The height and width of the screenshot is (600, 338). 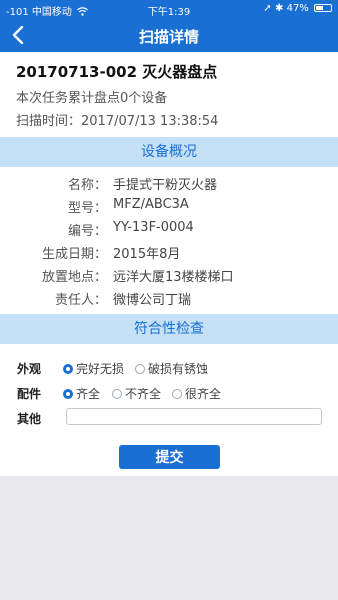 What do you see at coordinates (100, 369) in the screenshot?
I see `radio-label: 完好无损` at bounding box center [100, 369].